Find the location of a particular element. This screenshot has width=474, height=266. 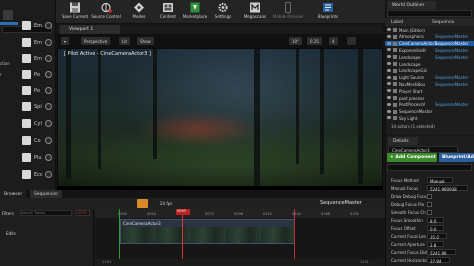

outliner-row: Sky Light is located at coordinates (429, 118).